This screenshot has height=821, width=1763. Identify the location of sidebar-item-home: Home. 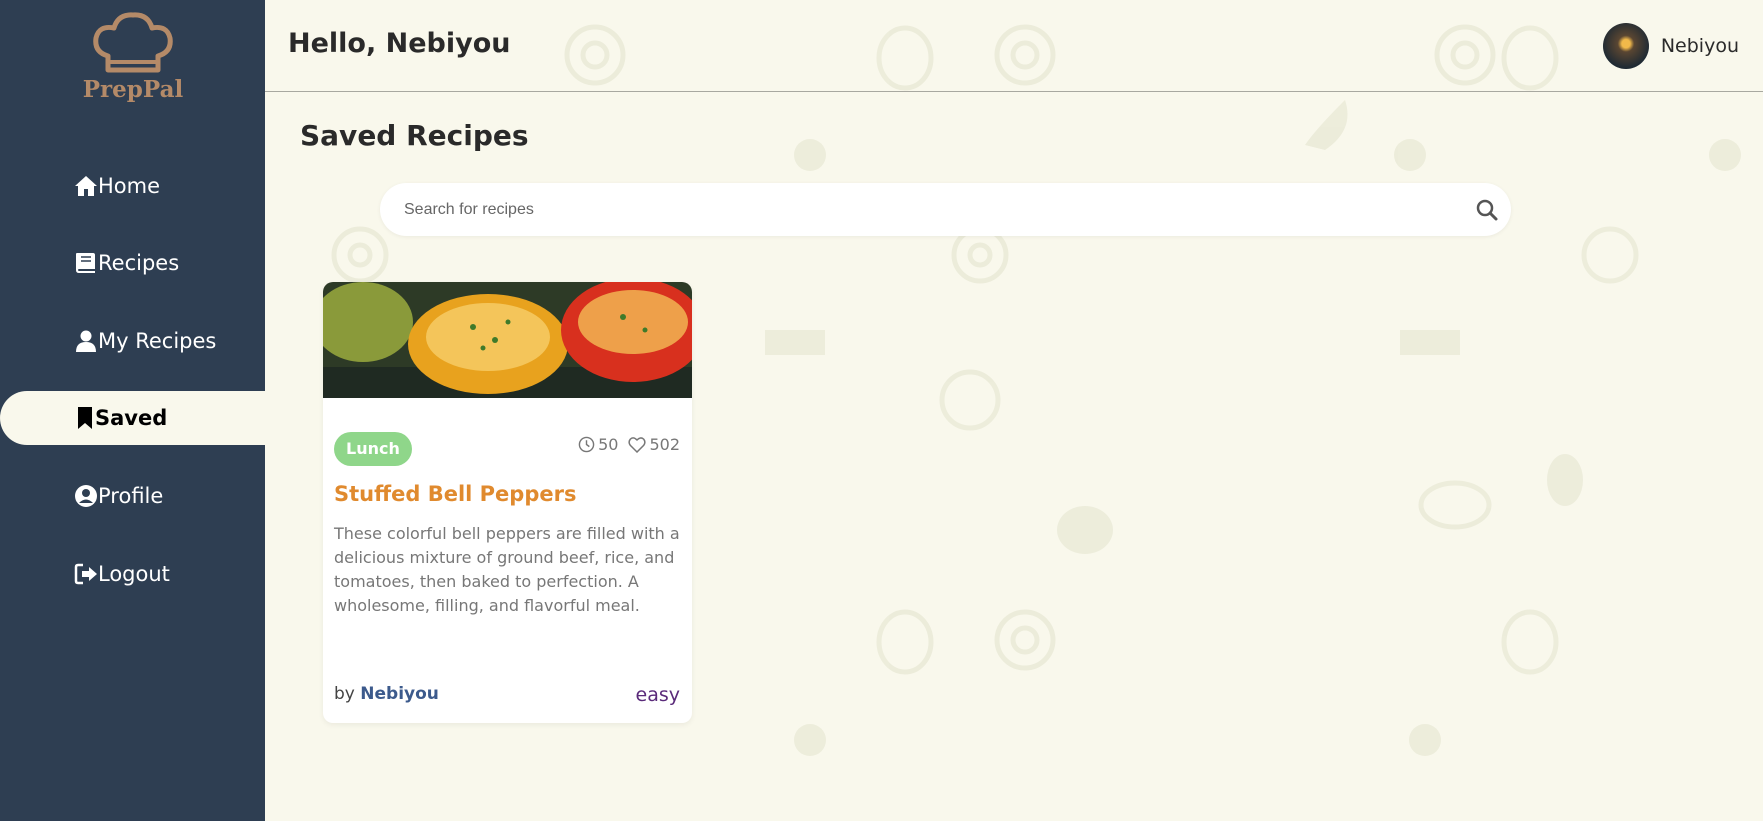
(132, 186).